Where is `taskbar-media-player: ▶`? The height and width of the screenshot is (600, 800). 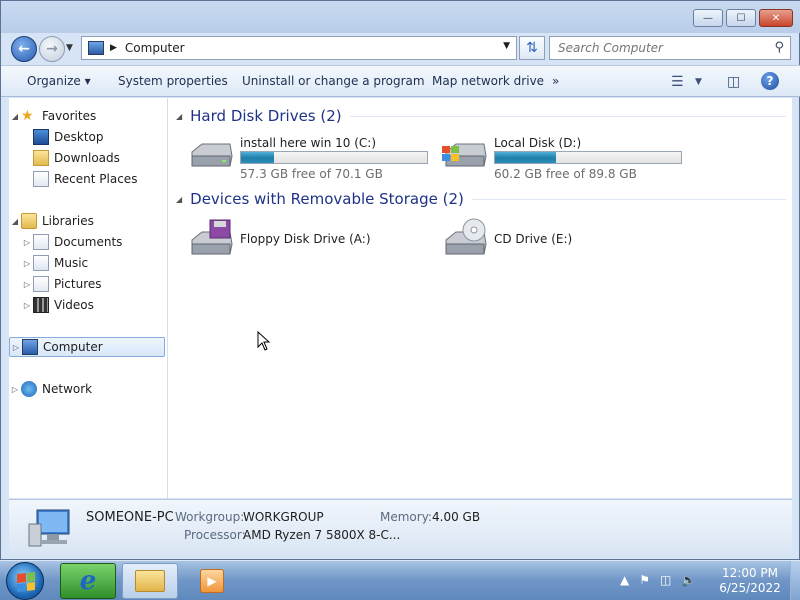 taskbar-media-player: ▶ is located at coordinates (212, 581).